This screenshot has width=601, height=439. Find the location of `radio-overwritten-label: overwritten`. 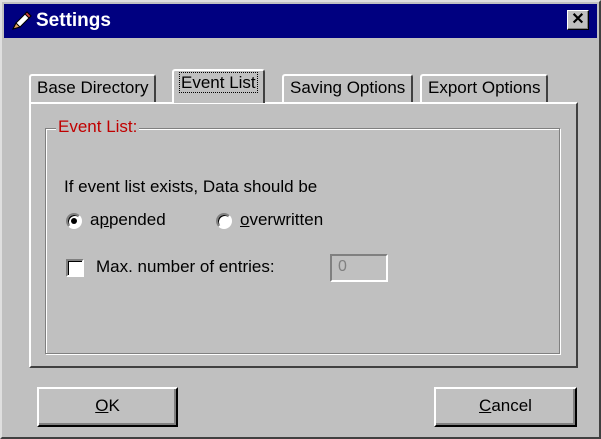

radio-overwritten-label: overwritten is located at coordinates (281, 220).